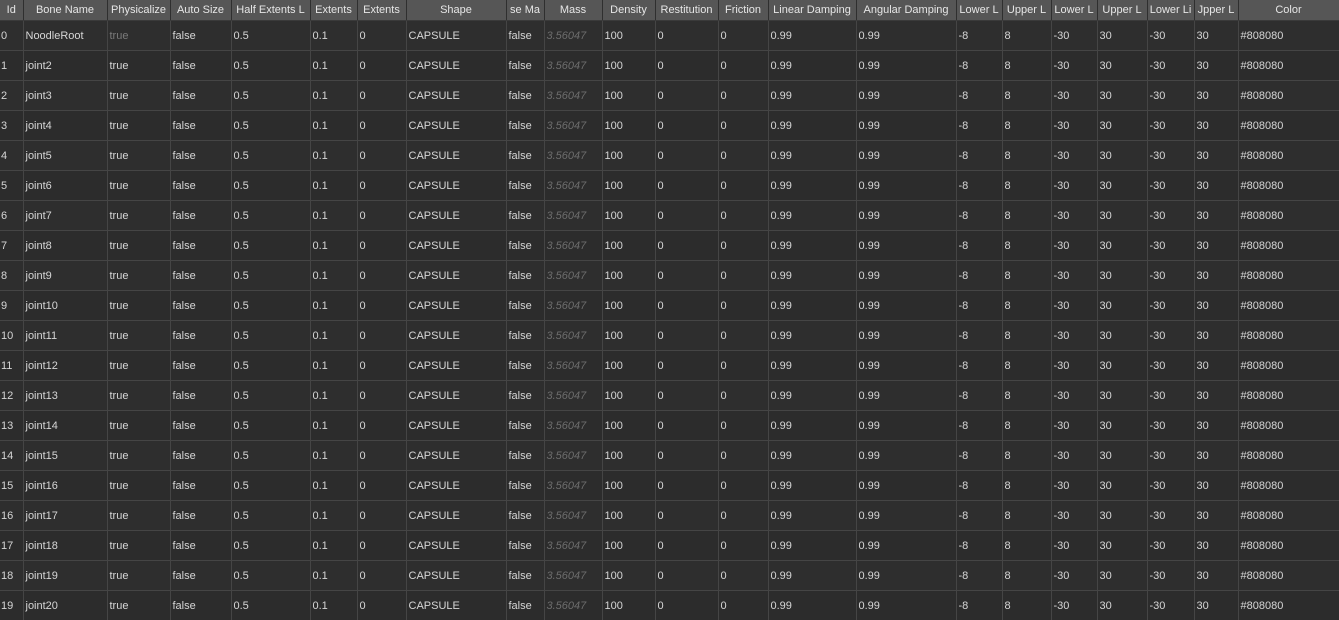 The image size is (1339, 620). I want to click on cell-bone-name: joint4, so click(65, 125).